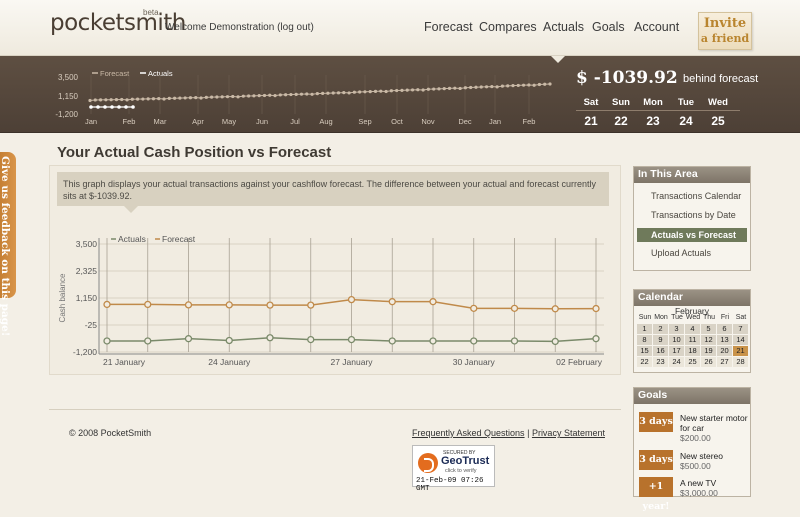 This screenshot has height=517, width=800. Describe the element at coordinates (724, 329) in the screenshot. I see `calendar-day: 6` at that location.